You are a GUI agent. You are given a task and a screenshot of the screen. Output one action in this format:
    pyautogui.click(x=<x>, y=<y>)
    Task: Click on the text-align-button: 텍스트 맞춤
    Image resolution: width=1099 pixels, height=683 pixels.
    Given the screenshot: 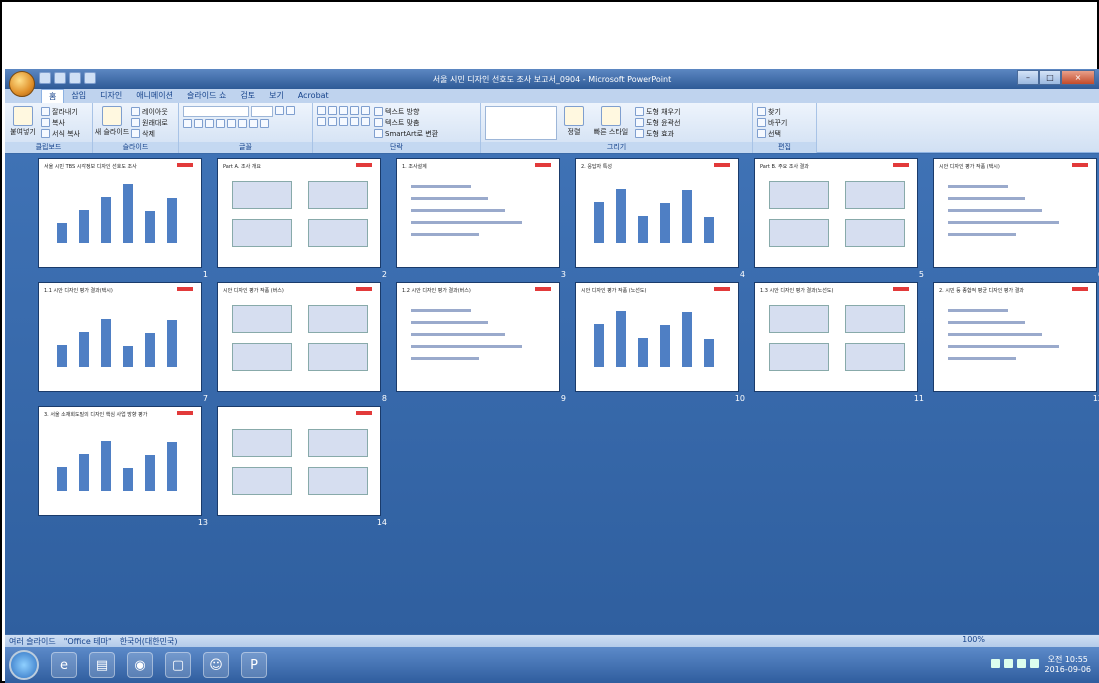 What is the action you would take?
    pyautogui.click(x=406, y=122)
    